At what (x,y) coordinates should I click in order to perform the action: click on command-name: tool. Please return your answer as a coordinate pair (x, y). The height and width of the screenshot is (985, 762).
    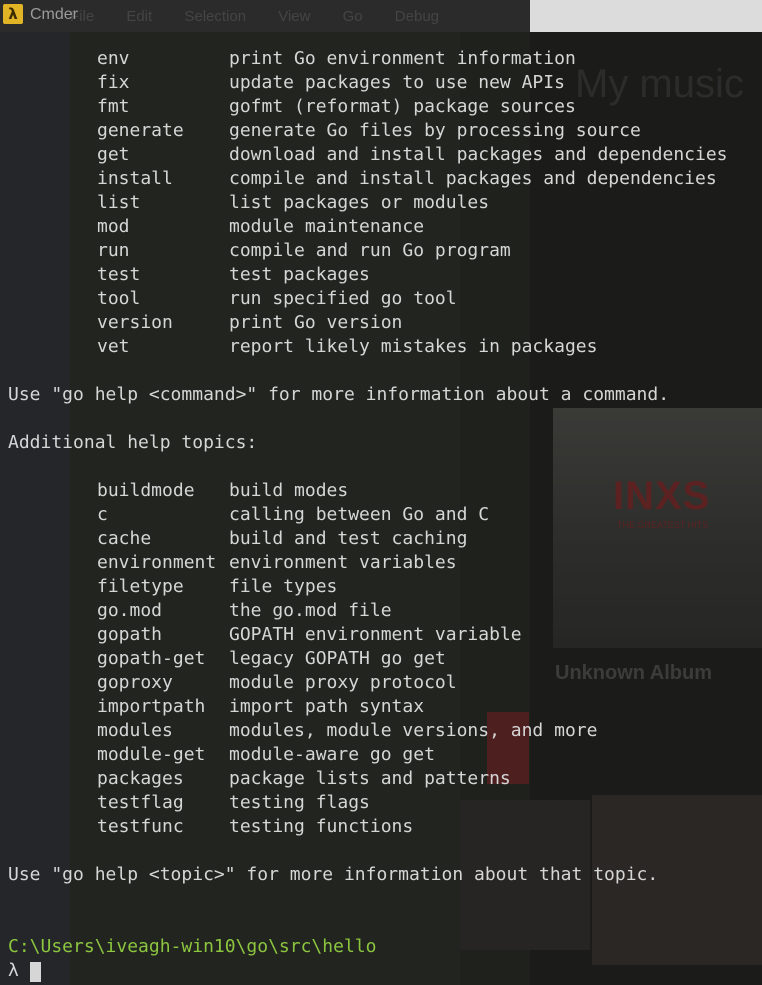
    Looking at the image, I should click on (119, 298).